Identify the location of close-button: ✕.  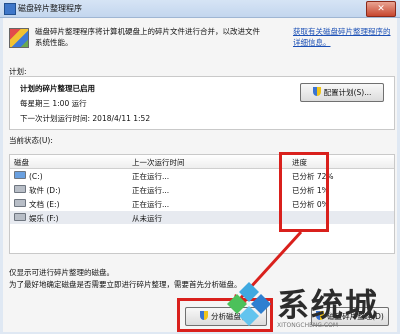
(381, 9).